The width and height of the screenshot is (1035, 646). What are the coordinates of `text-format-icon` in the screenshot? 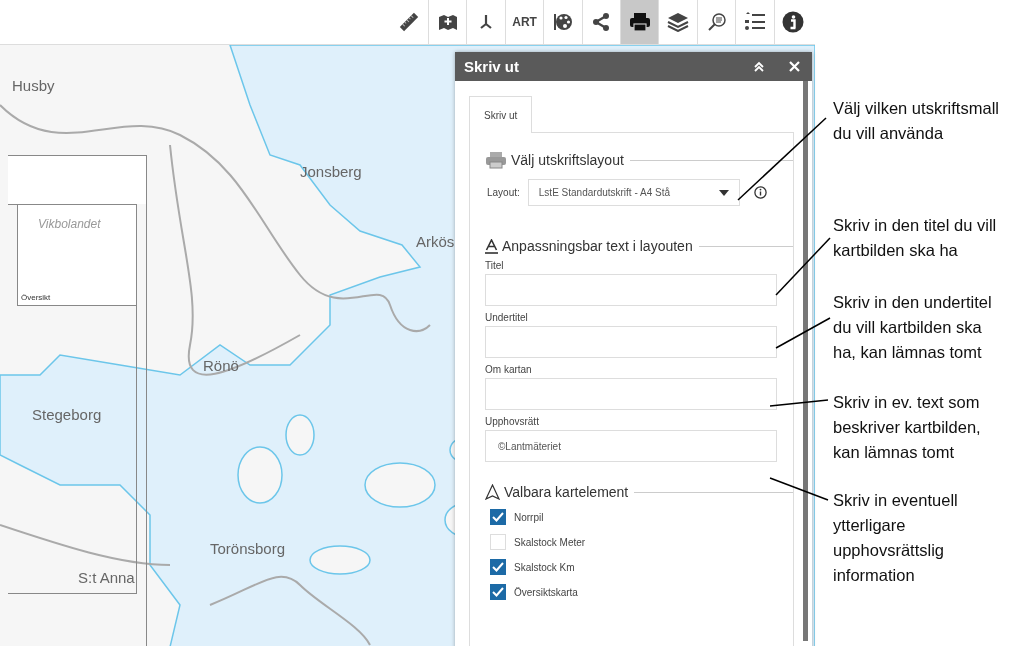 It's located at (491, 246).